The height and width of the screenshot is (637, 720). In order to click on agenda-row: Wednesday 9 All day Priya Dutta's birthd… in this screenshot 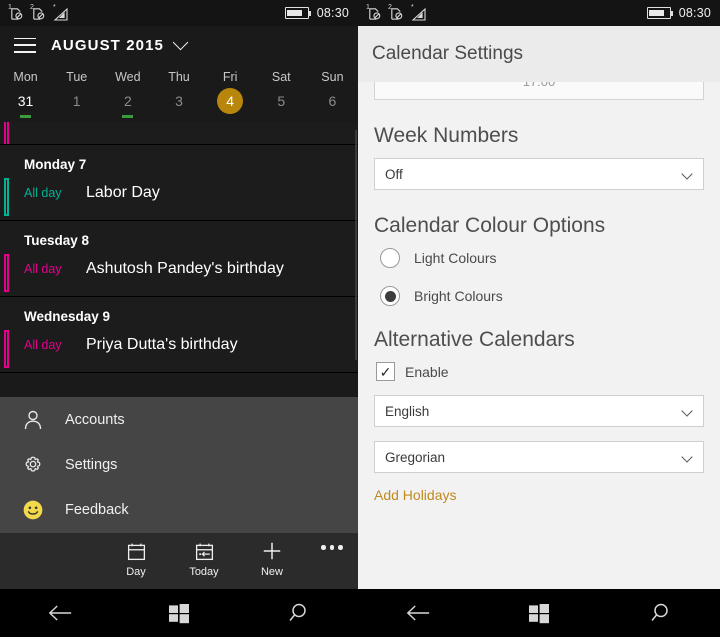, I will do `click(179, 335)`.